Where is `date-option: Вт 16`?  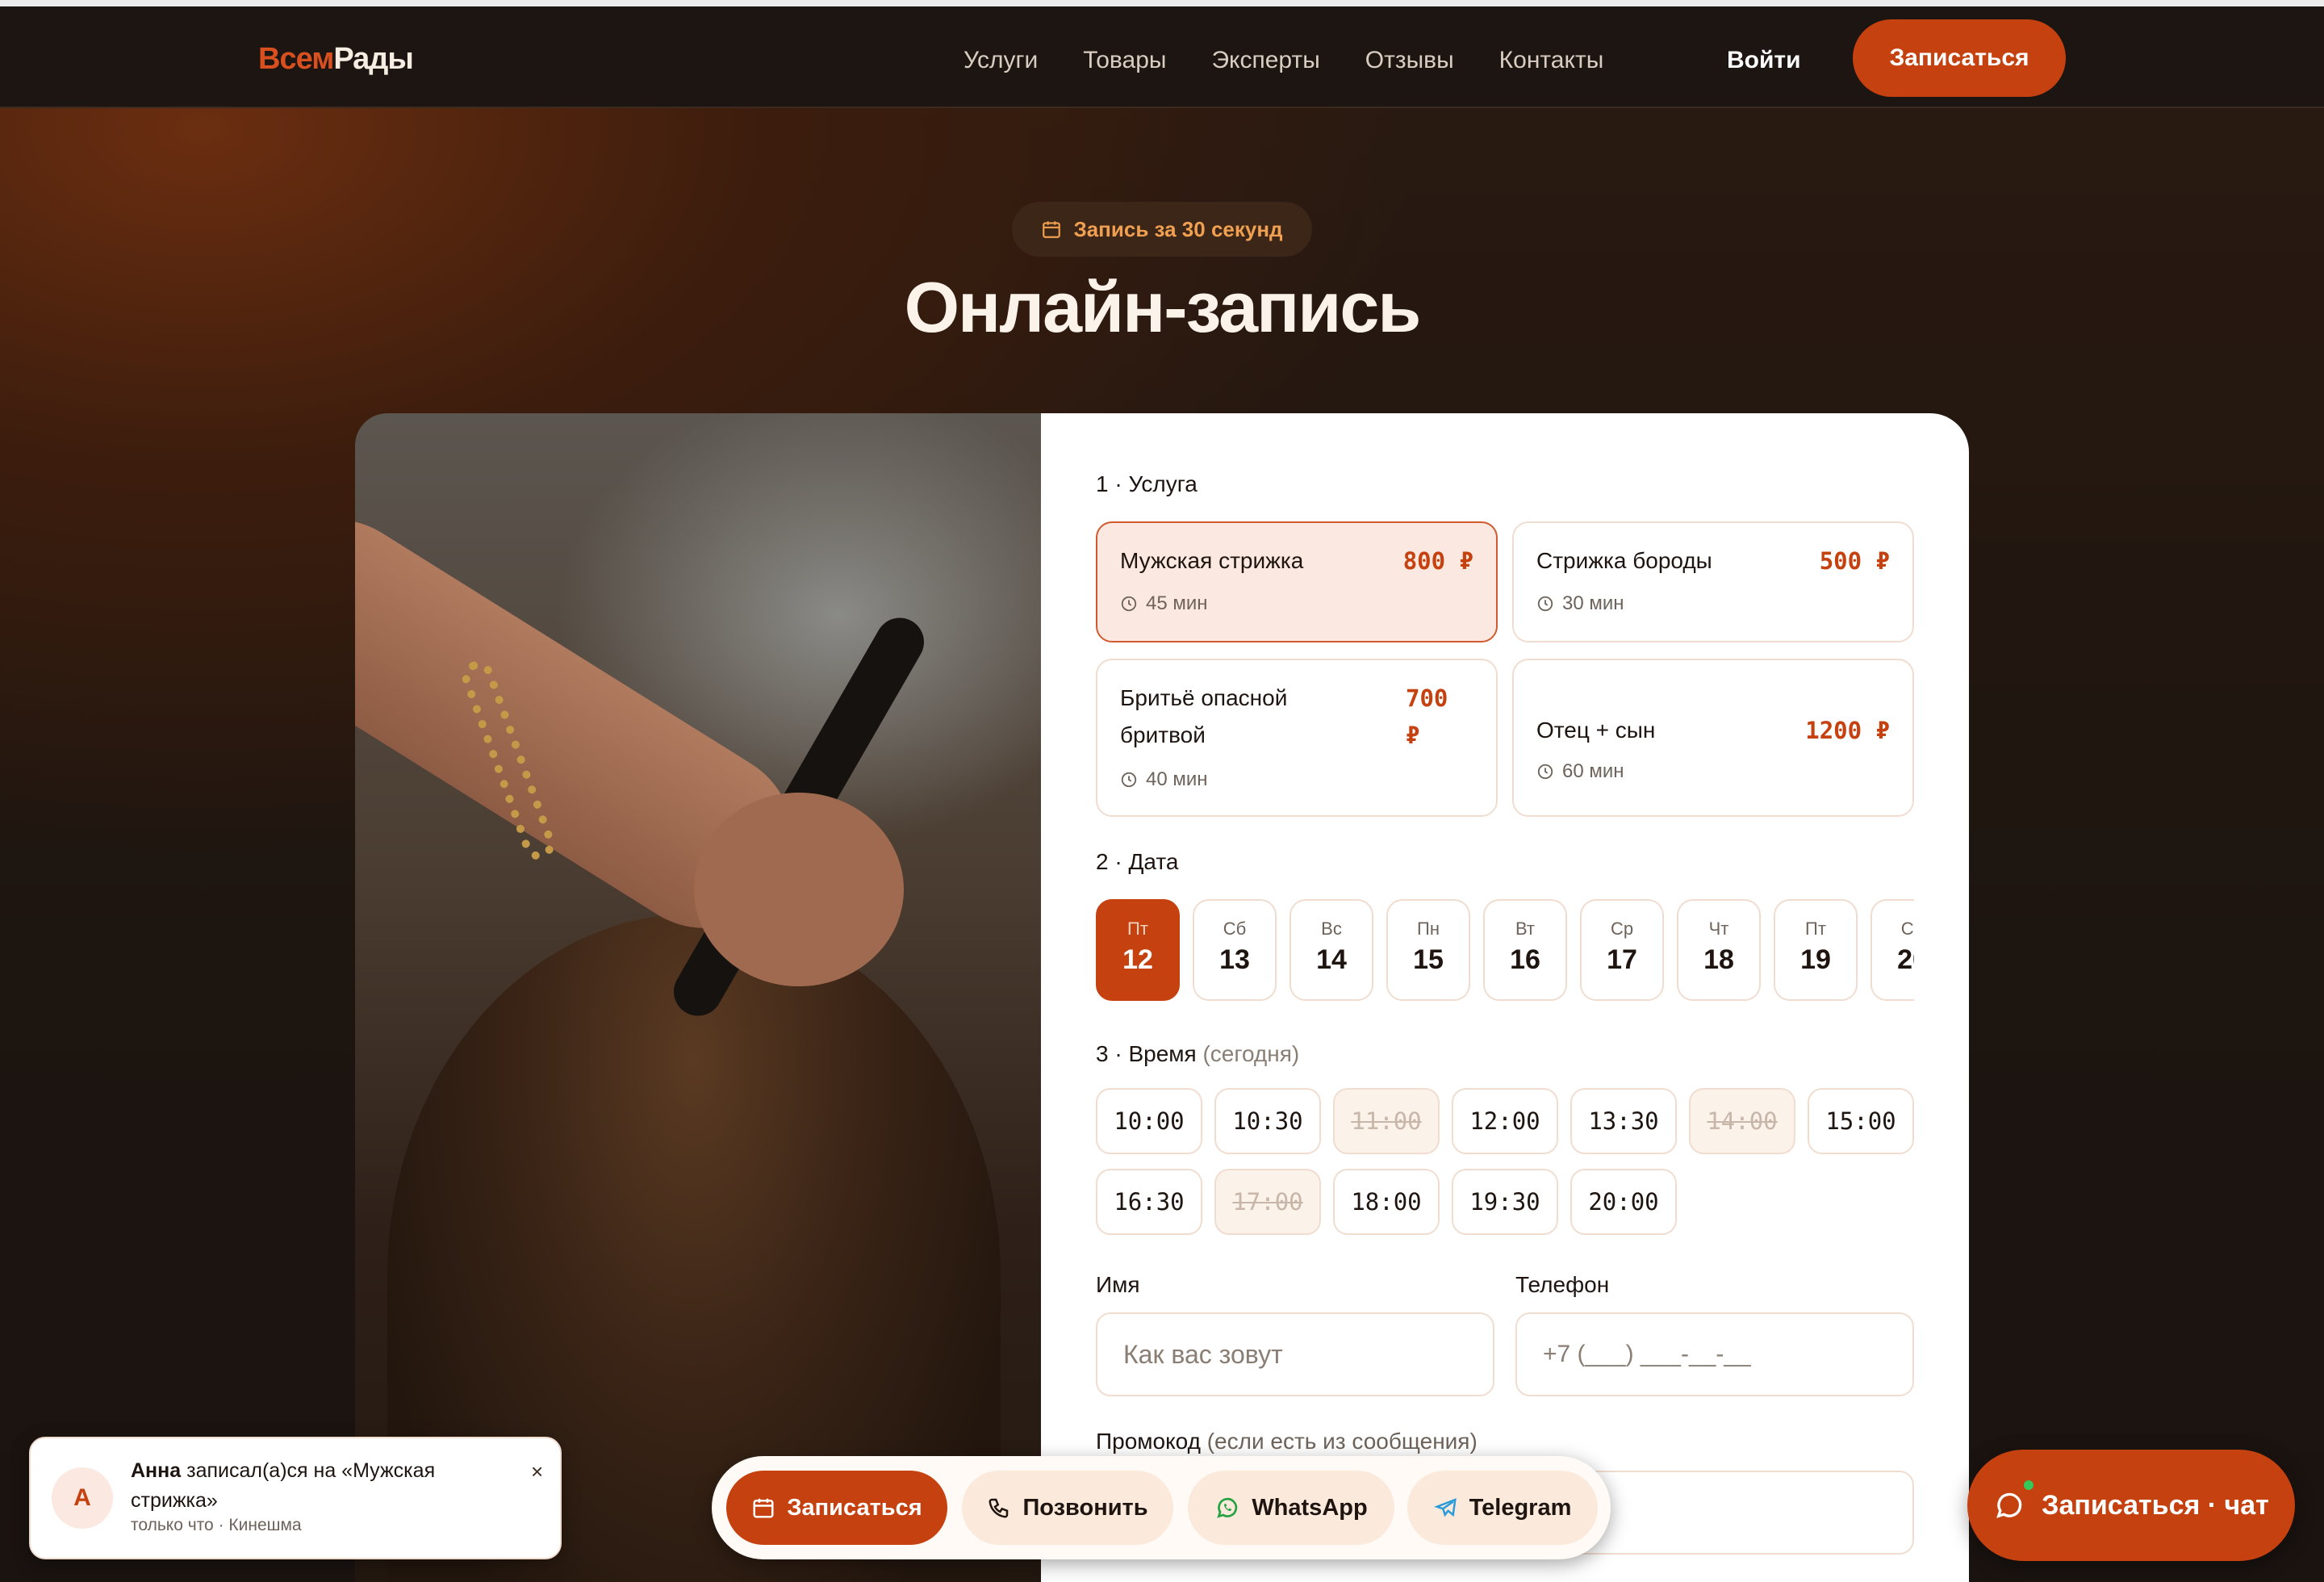 date-option: Вт 16 is located at coordinates (1525, 950).